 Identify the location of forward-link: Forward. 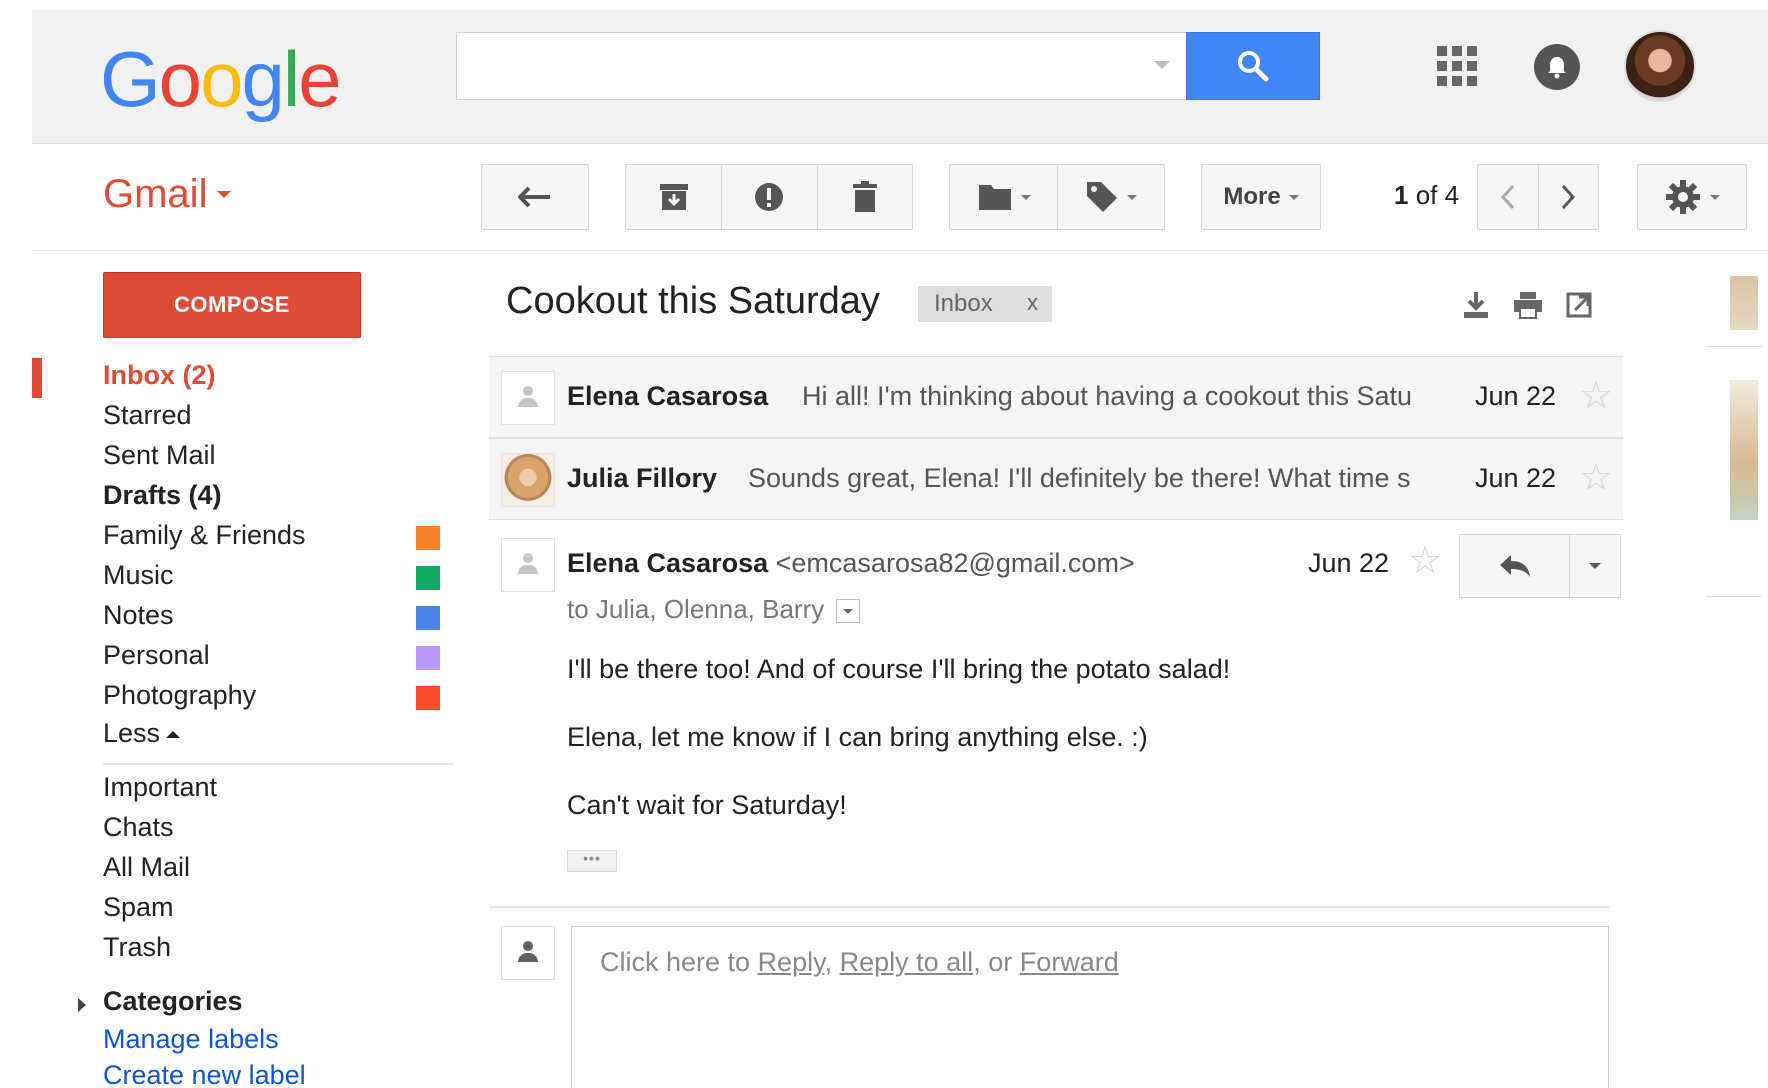
(1069, 962).